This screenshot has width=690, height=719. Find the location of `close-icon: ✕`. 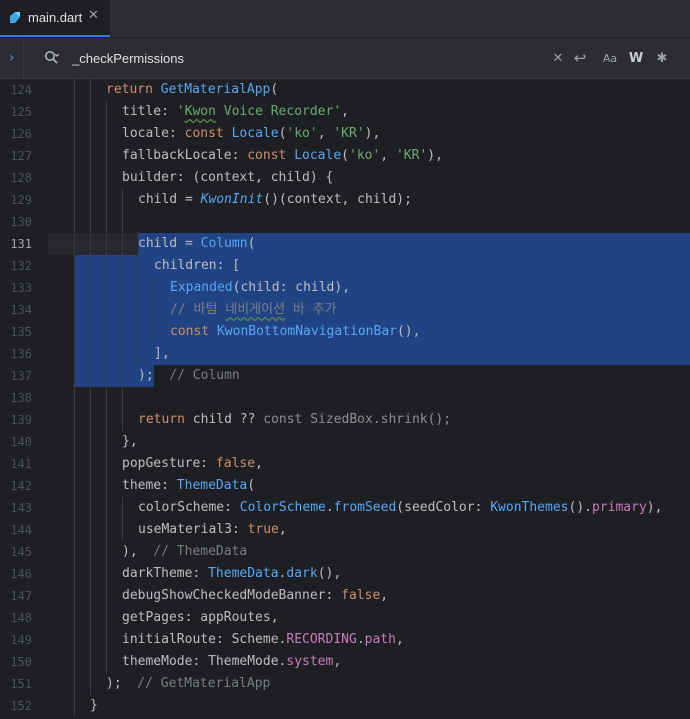

close-icon: ✕ is located at coordinates (93, 15).